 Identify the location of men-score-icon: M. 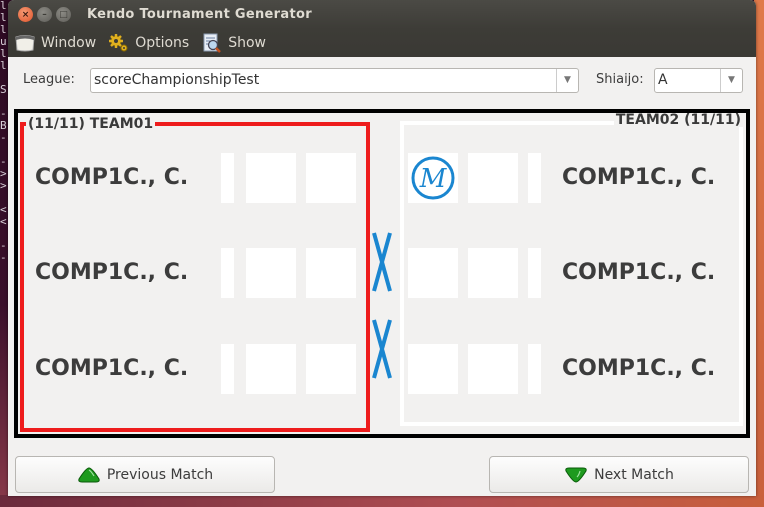
(433, 178).